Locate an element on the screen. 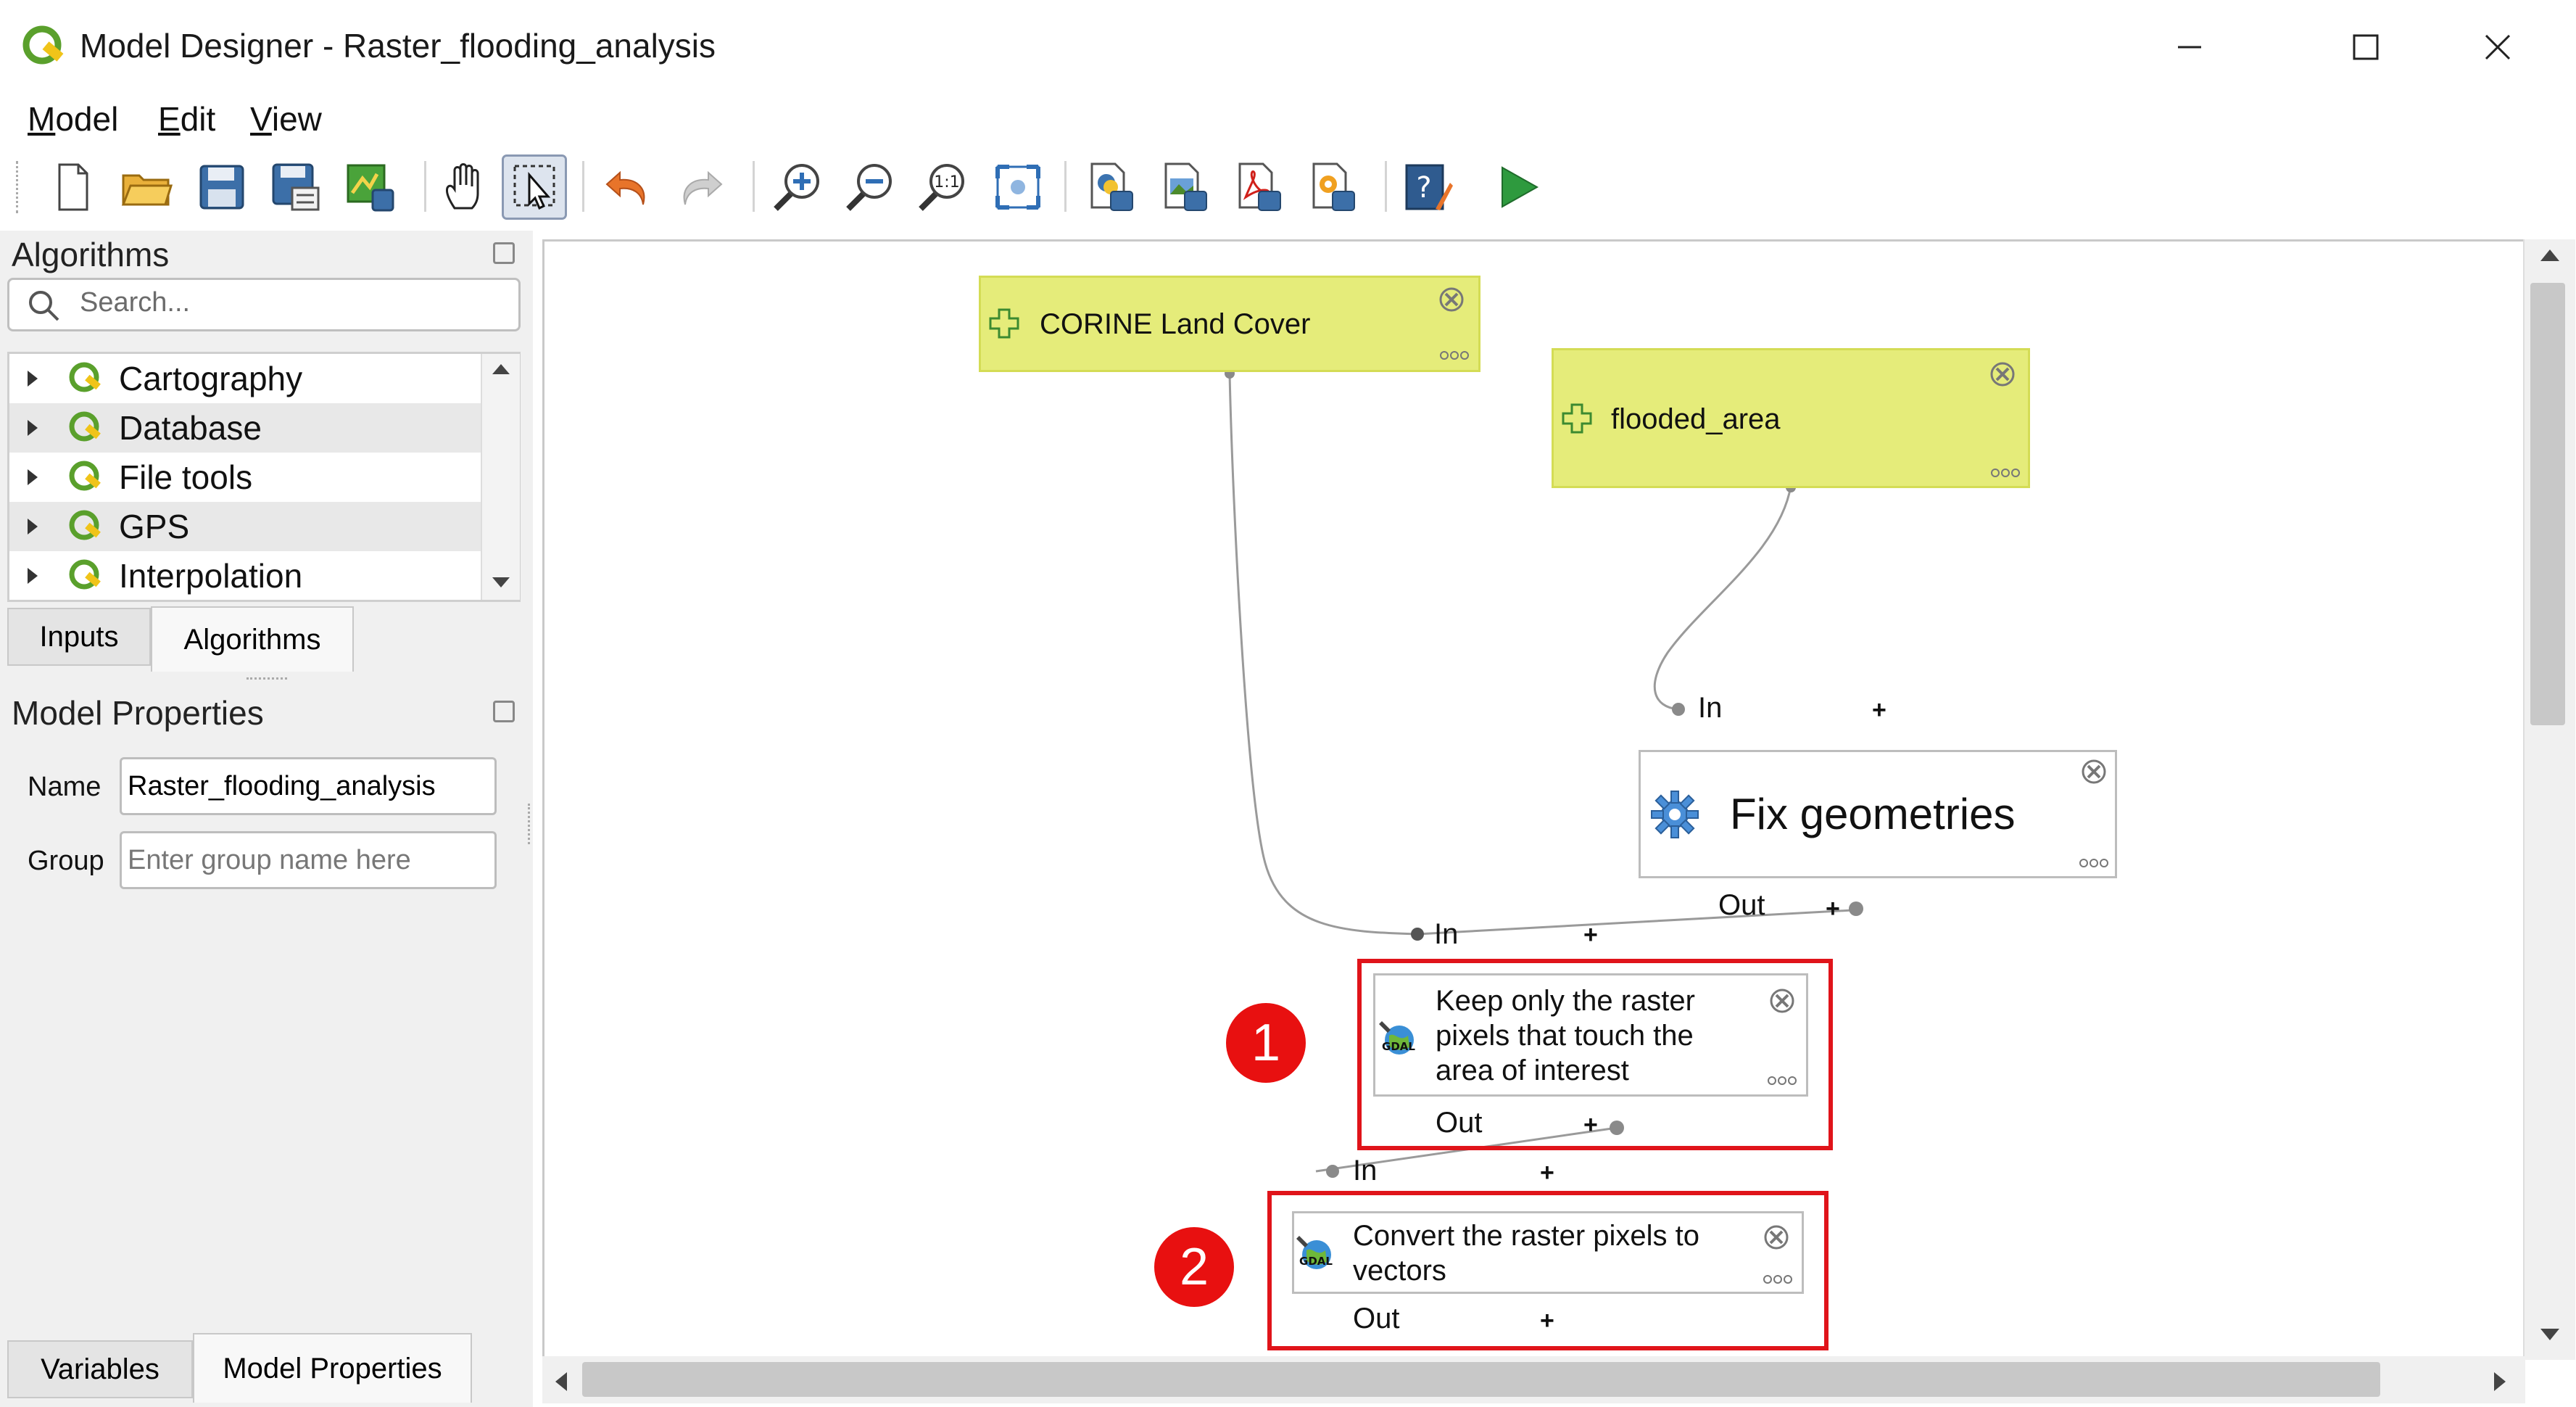  step-badge-1: 1 is located at coordinates (1266, 1043).